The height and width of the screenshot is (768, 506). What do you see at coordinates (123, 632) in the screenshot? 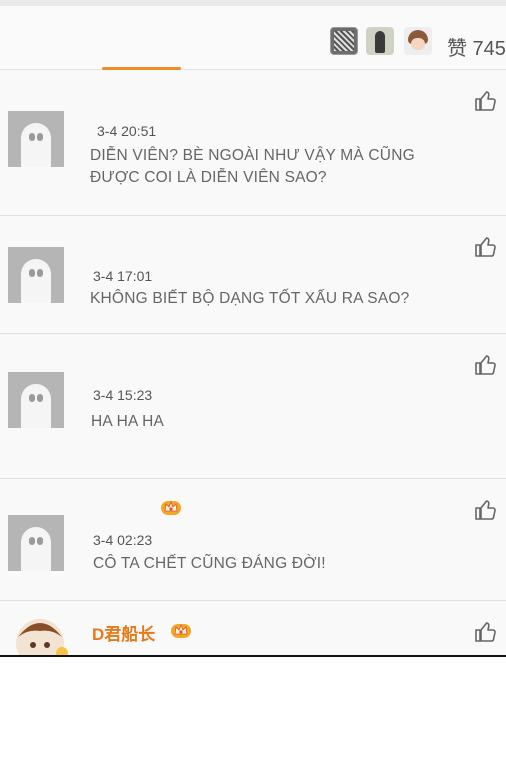
I see `comment-username: D君船长` at bounding box center [123, 632].